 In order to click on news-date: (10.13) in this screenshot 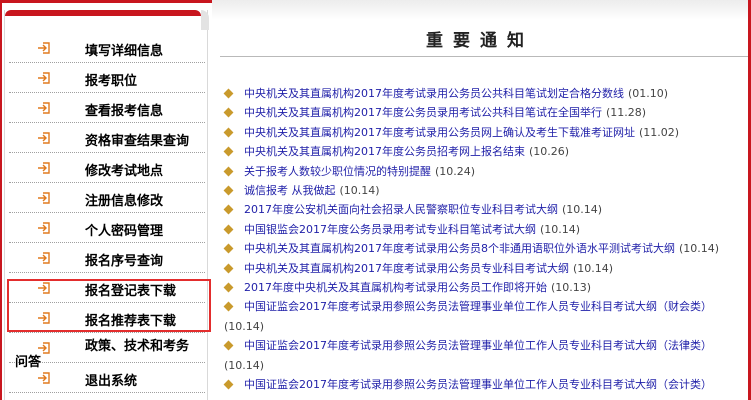, I will do `click(571, 288)`.